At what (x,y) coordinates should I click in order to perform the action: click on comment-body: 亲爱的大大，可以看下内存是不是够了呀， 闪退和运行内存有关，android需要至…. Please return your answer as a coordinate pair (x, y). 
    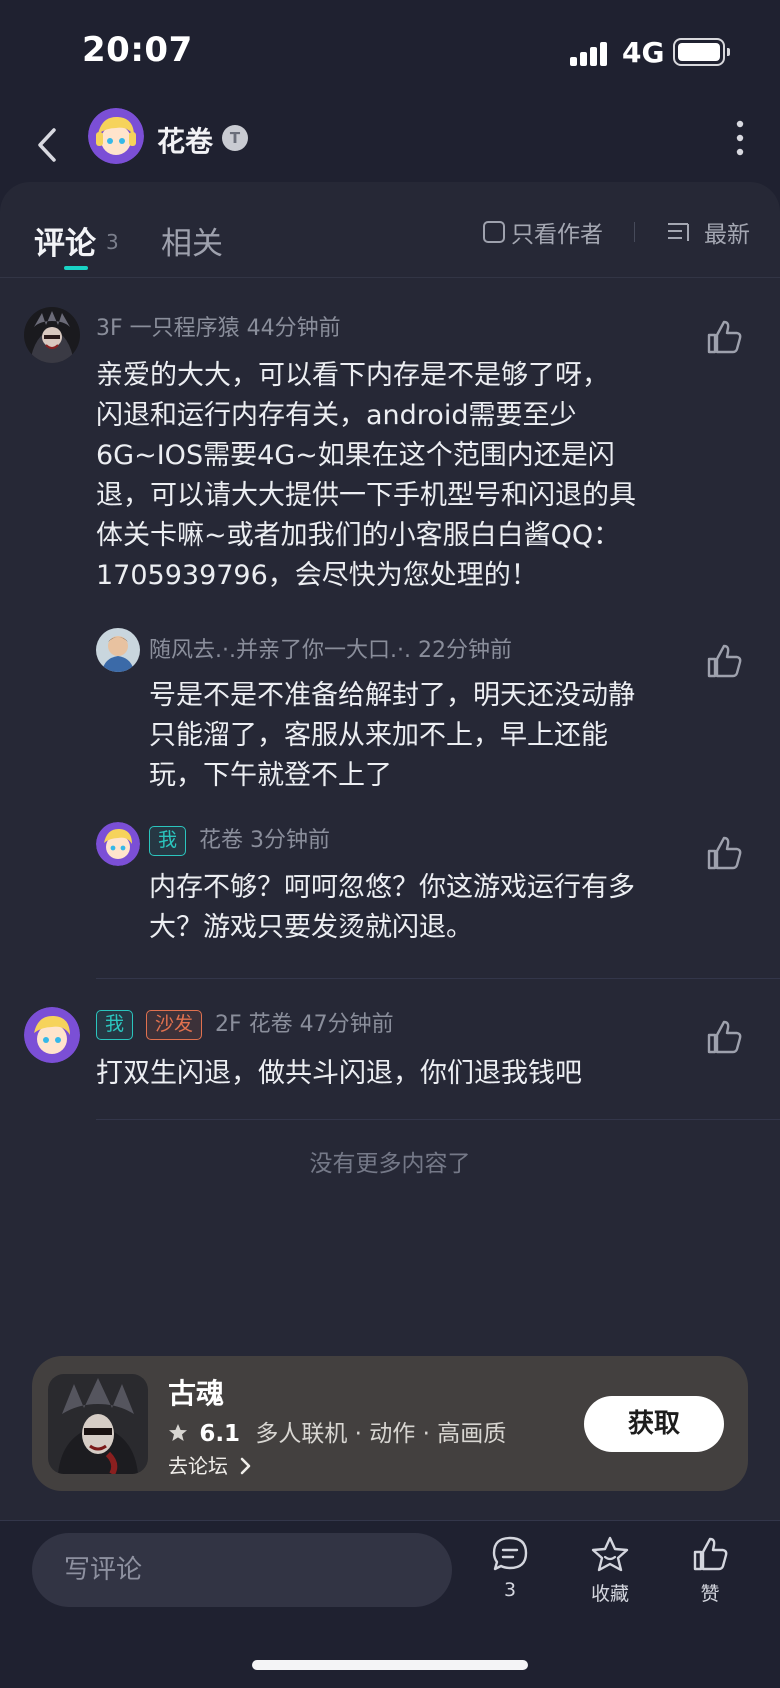
    Looking at the image, I should click on (366, 475).